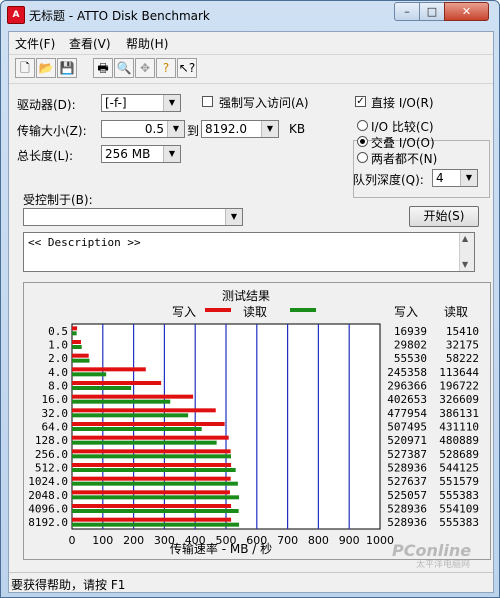  I want to click on minimize-button: –, so click(407, 11).